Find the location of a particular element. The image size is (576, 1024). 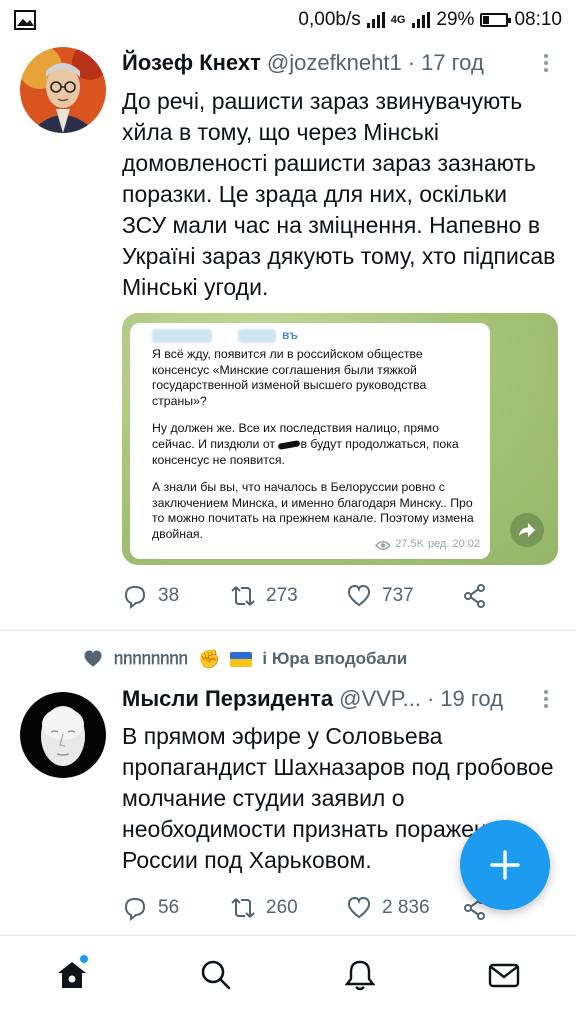

ukraine-flag-icon is located at coordinates (241, 659).